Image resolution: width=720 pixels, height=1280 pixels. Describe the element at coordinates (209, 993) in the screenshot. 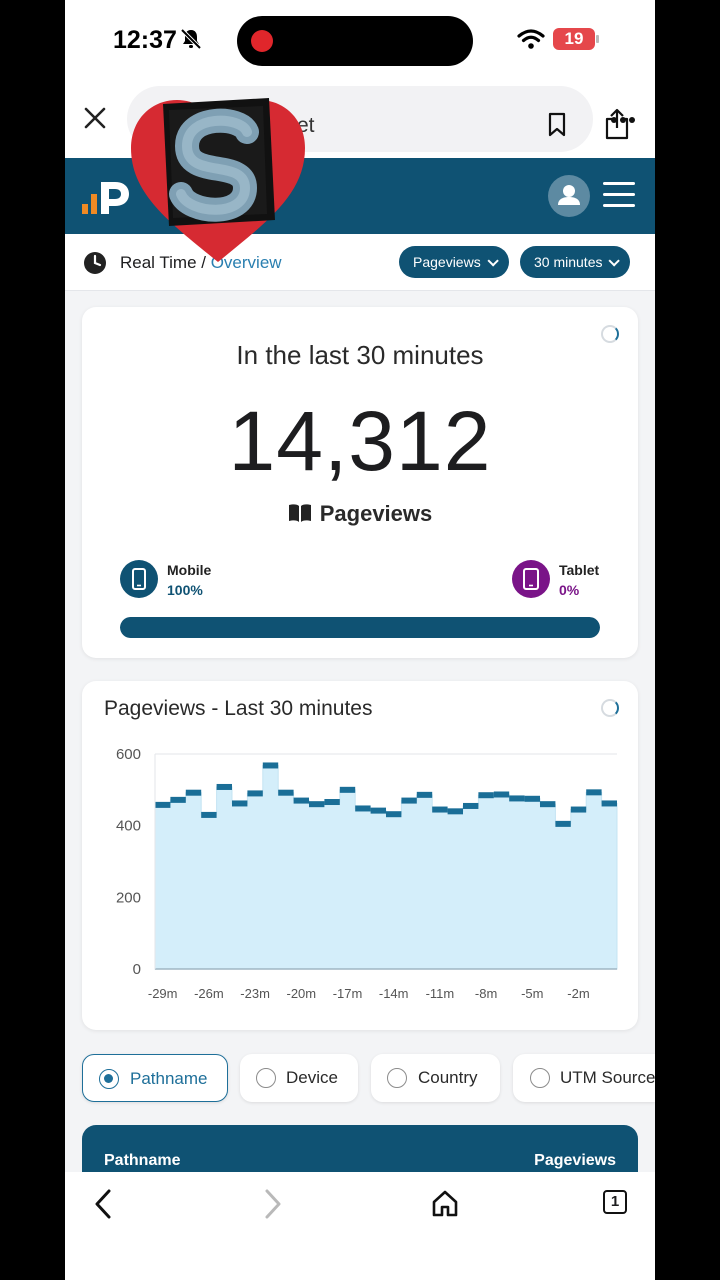

I see `x-tick-label: -26m` at that location.